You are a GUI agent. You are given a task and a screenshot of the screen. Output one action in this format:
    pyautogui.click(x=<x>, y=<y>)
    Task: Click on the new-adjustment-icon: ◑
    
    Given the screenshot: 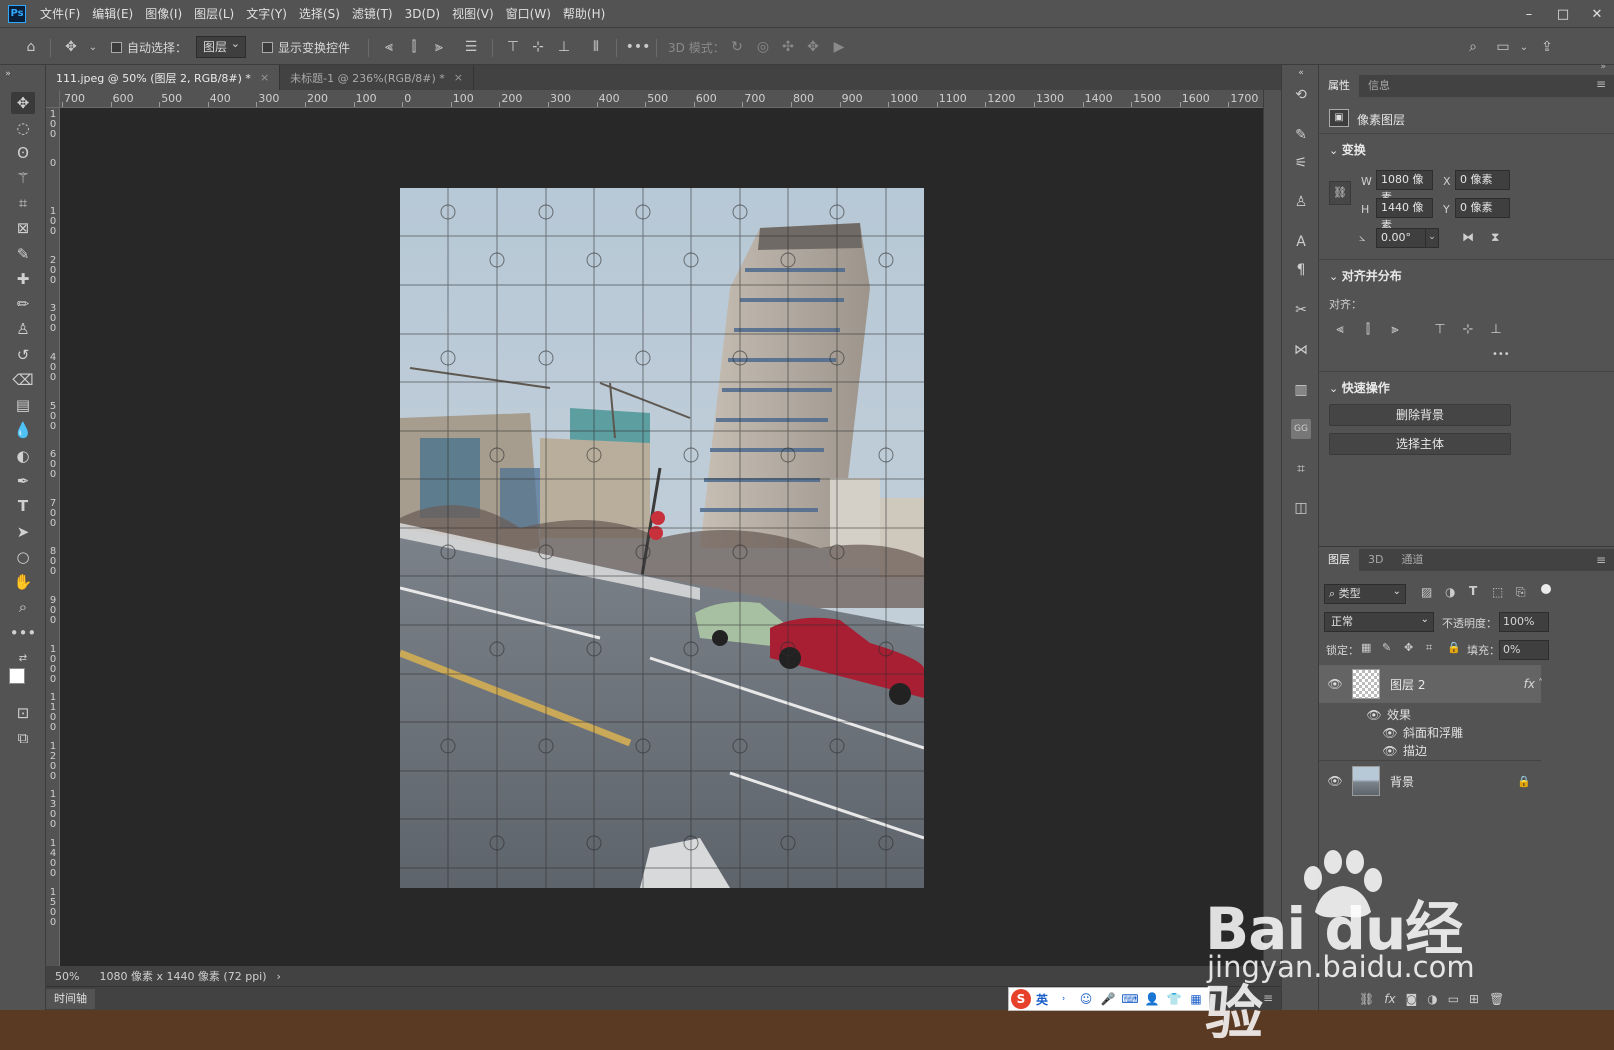 What is the action you would take?
    pyautogui.click(x=1432, y=999)
    